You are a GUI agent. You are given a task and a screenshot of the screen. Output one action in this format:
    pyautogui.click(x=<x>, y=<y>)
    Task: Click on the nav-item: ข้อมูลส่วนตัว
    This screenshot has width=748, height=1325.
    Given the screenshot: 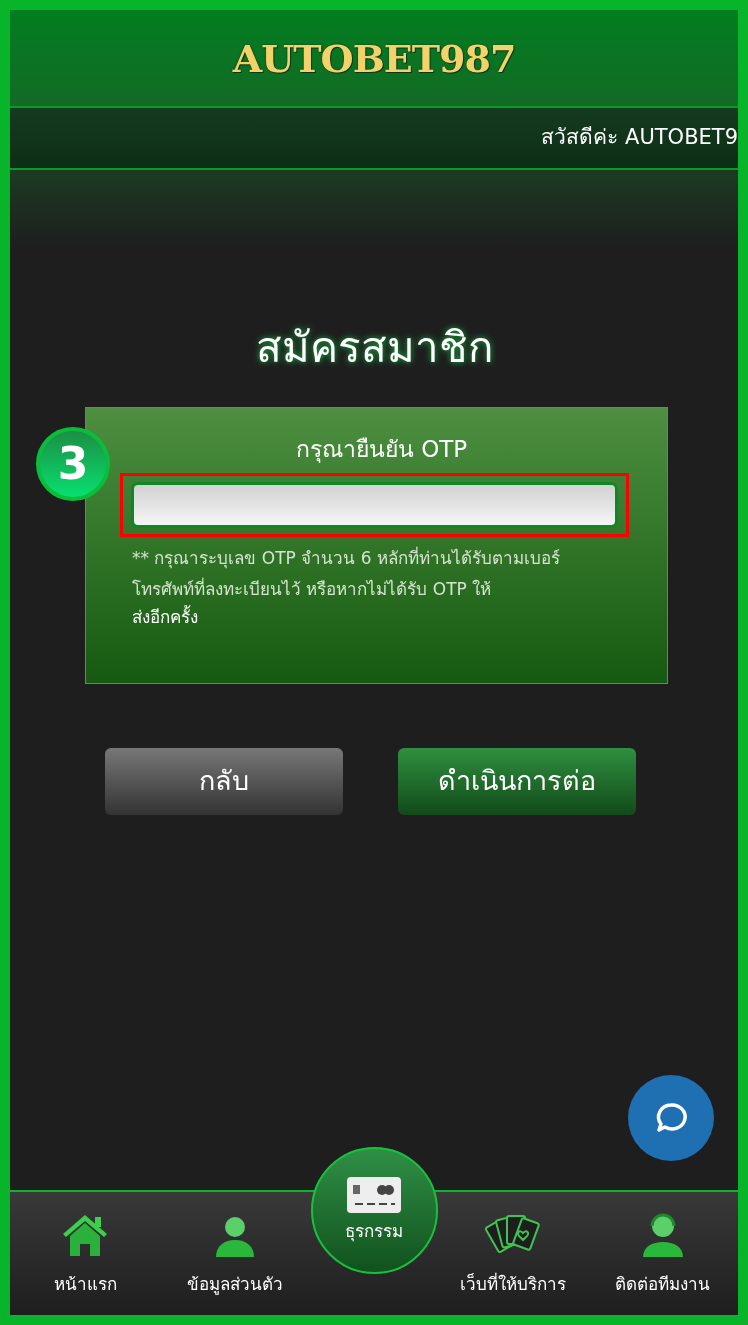 What is the action you would take?
    pyautogui.click(x=235, y=1253)
    